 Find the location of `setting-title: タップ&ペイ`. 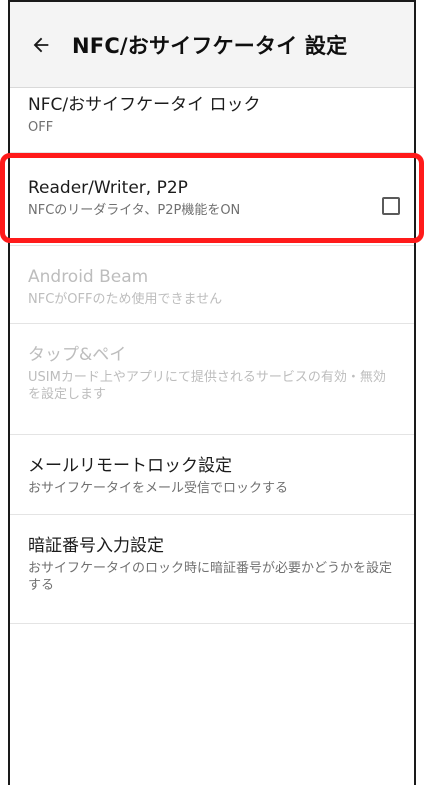

setting-title: タップ&ペイ is located at coordinates (77, 355).